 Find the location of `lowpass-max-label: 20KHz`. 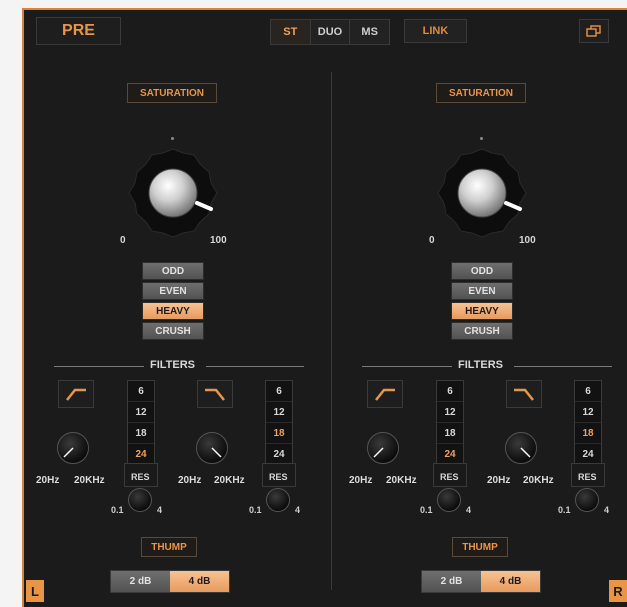

lowpass-max-label: 20KHz is located at coordinates (229, 480).